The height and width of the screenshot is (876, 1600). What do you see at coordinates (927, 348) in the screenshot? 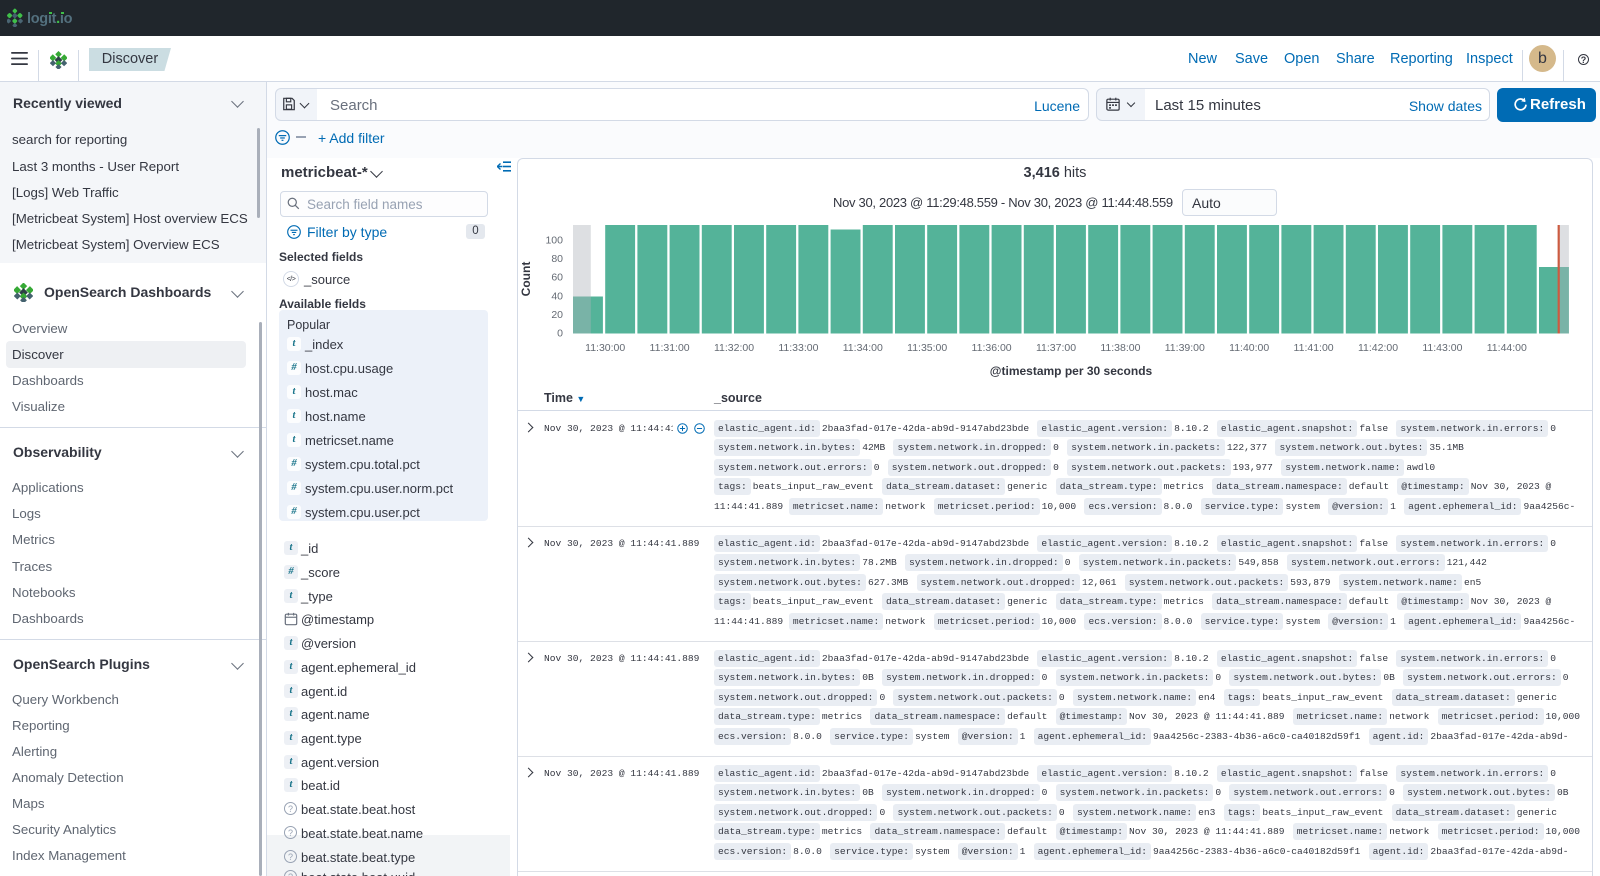
I see `svg-text: 11:35:00` at bounding box center [927, 348].